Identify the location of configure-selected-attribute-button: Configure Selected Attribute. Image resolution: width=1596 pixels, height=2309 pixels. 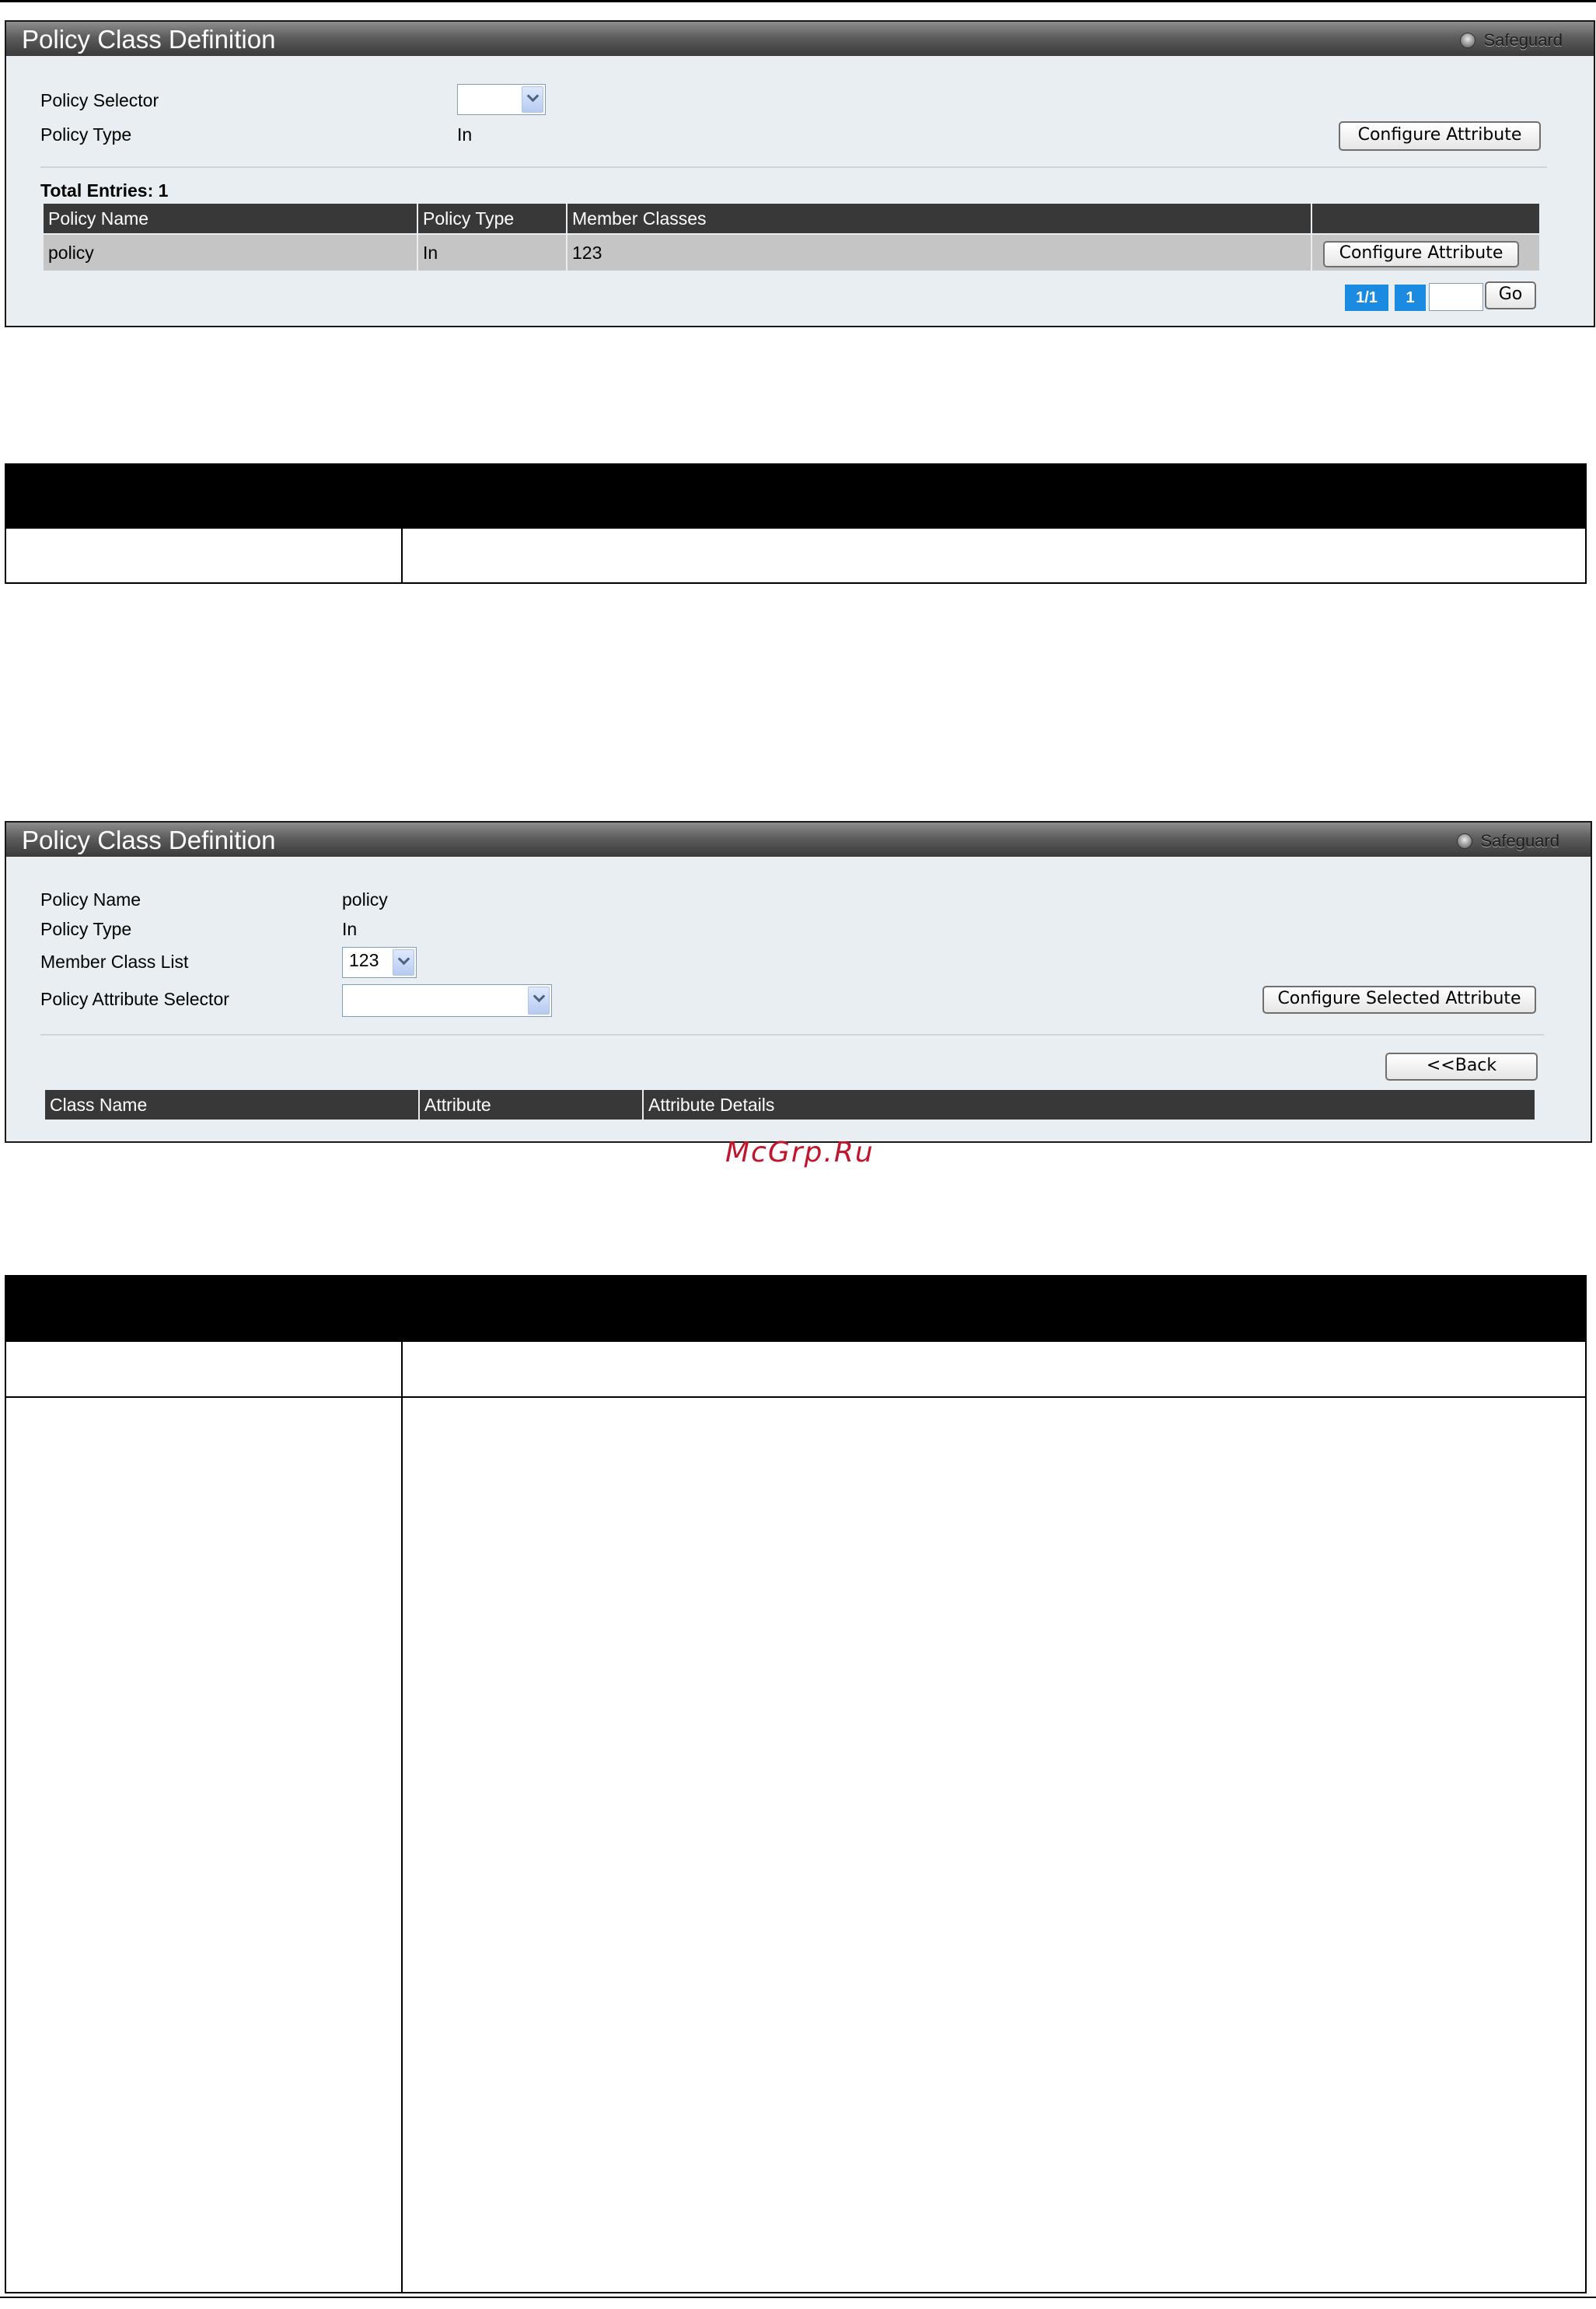
(1399, 1000).